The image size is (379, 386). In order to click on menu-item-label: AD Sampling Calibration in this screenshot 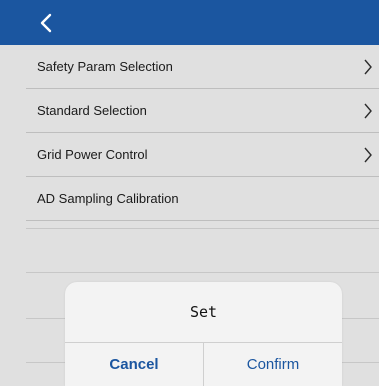, I will do `click(108, 198)`.